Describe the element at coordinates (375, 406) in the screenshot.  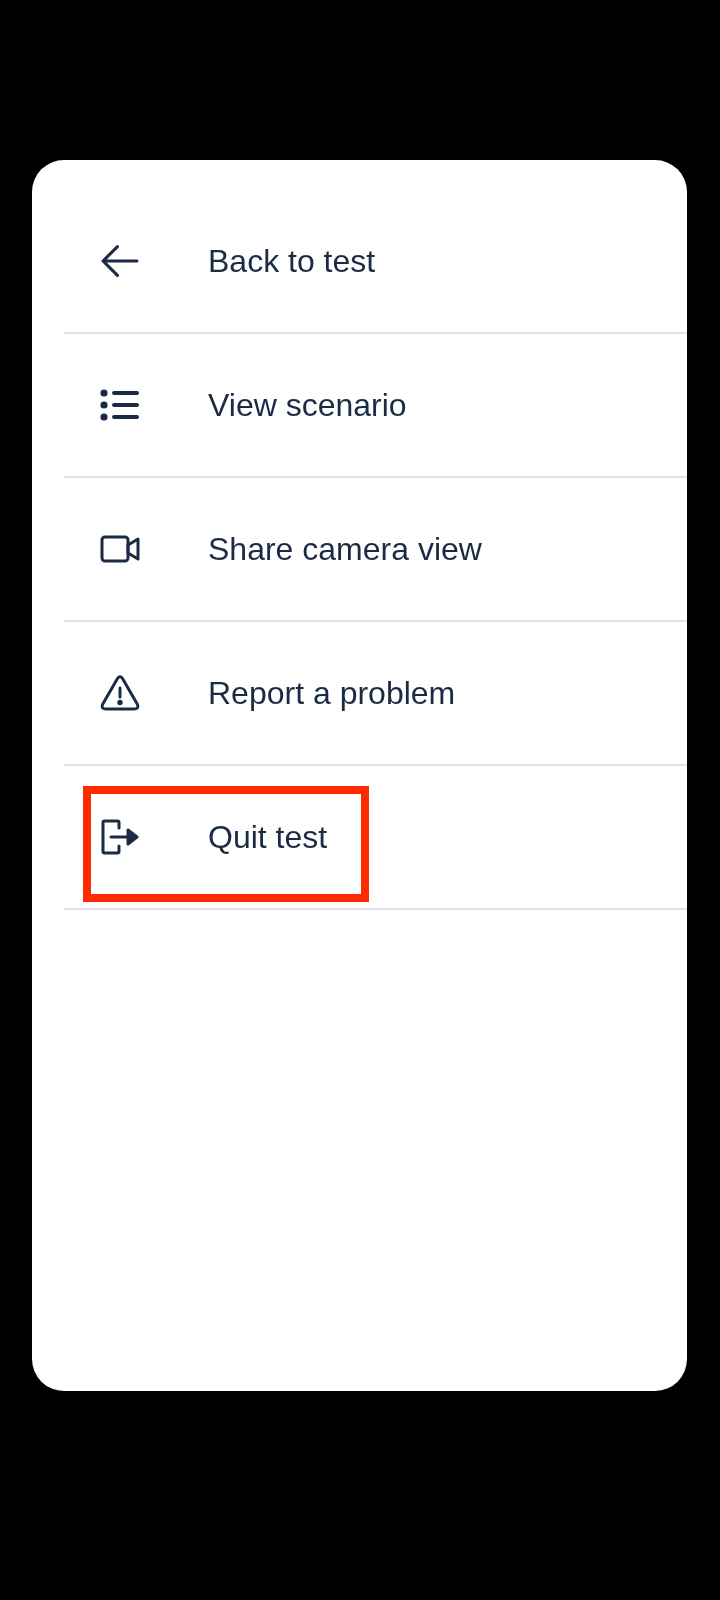
I see `menu-item: View scenario` at that location.